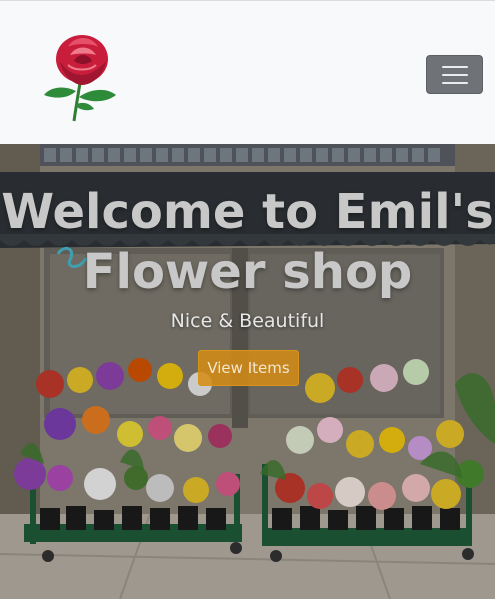 This screenshot has width=495, height=599. Describe the element at coordinates (248, 368) in the screenshot. I see `view-items-button: View Items` at that location.